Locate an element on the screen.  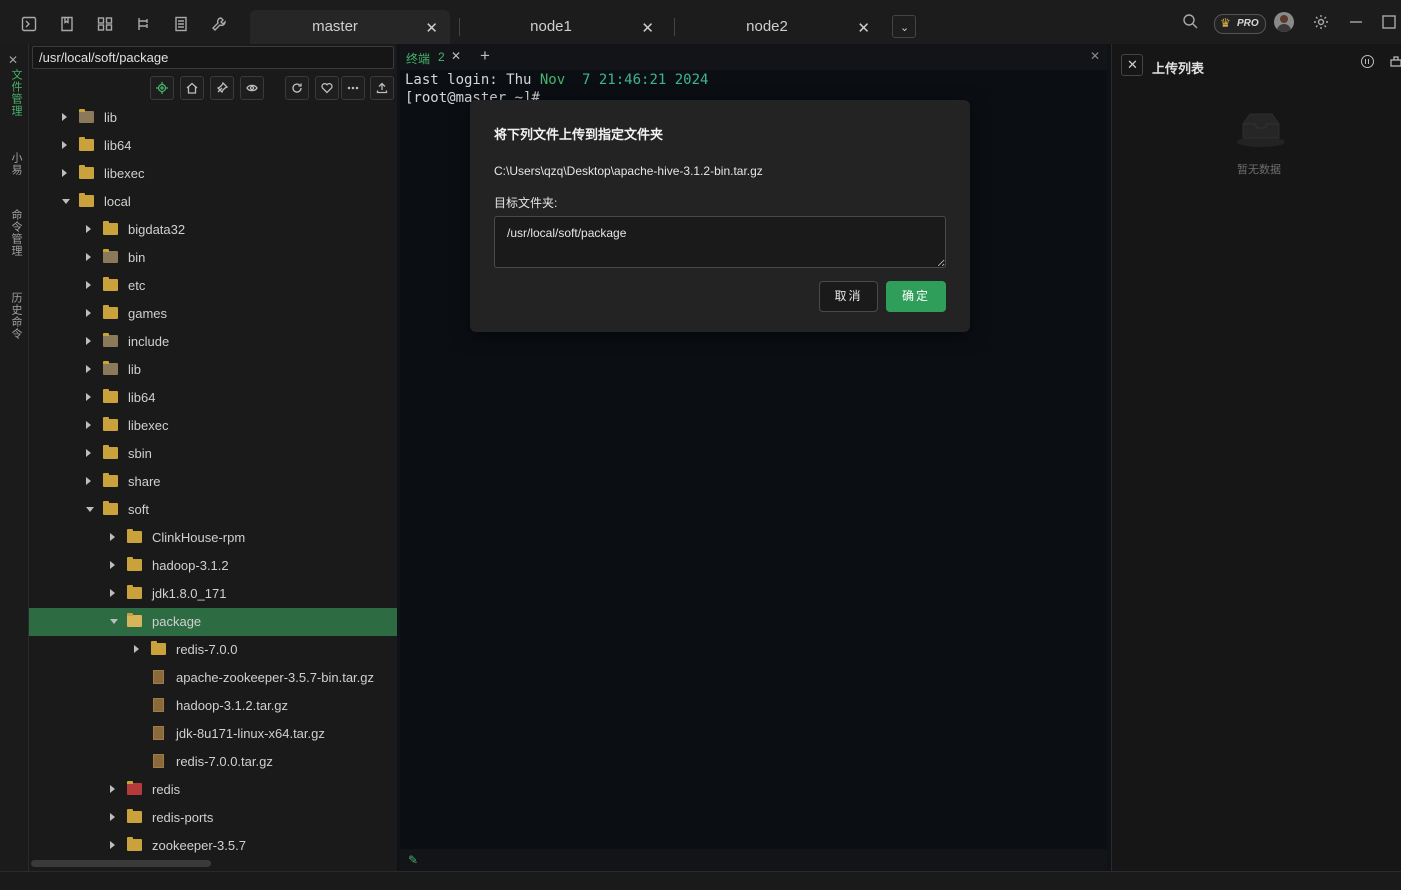
maximize-icon is located at coordinates (1389, 22).